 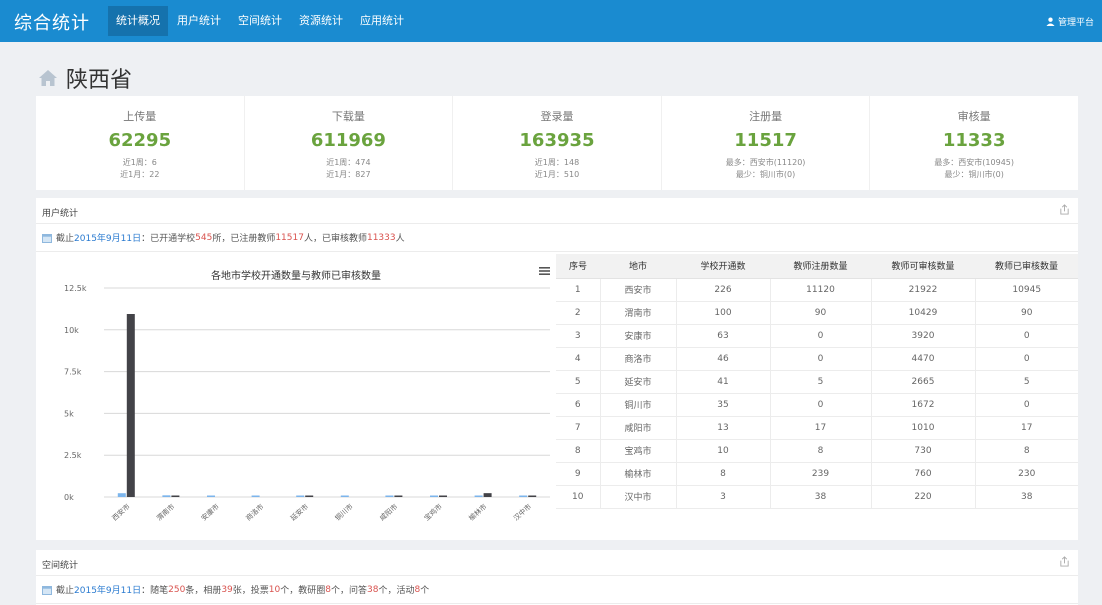 What do you see at coordinates (637, 290) in the screenshot?
I see `cell: 西安市` at bounding box center [637, 290].